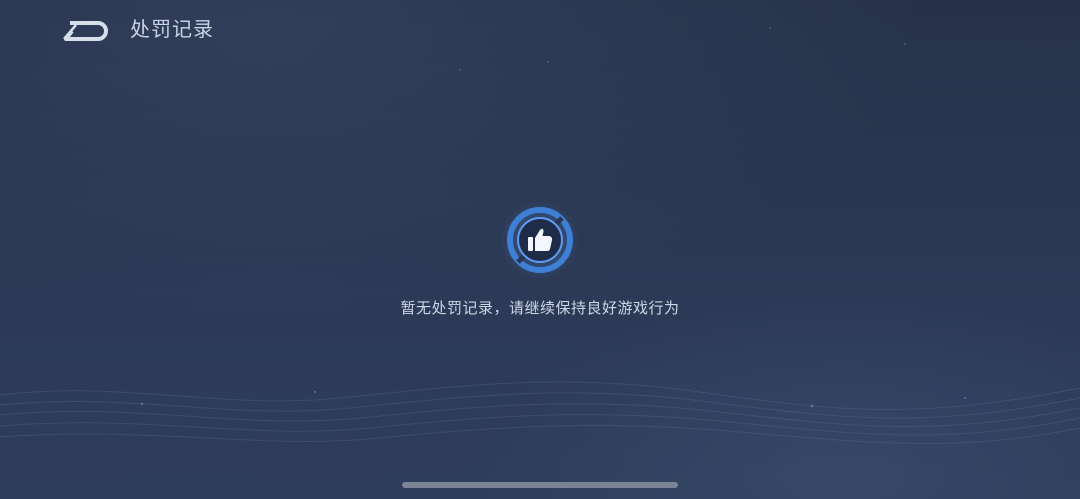 The width and height of the screenshot is (1080, 499). Describe the element at coordinates (540, 308) in the screenshot. I see `empty-state-message: 暂无处罚记录，请继续保持良好游戏行为` at that location.